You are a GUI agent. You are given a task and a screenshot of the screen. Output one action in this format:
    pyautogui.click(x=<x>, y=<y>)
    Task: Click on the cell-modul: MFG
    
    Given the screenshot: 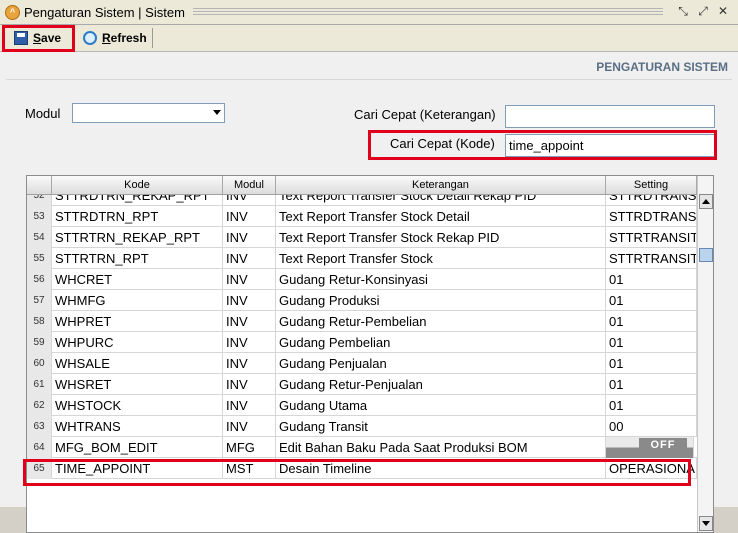 What is the action you would take?
    pyautogui.click(x=249, y=447)
    